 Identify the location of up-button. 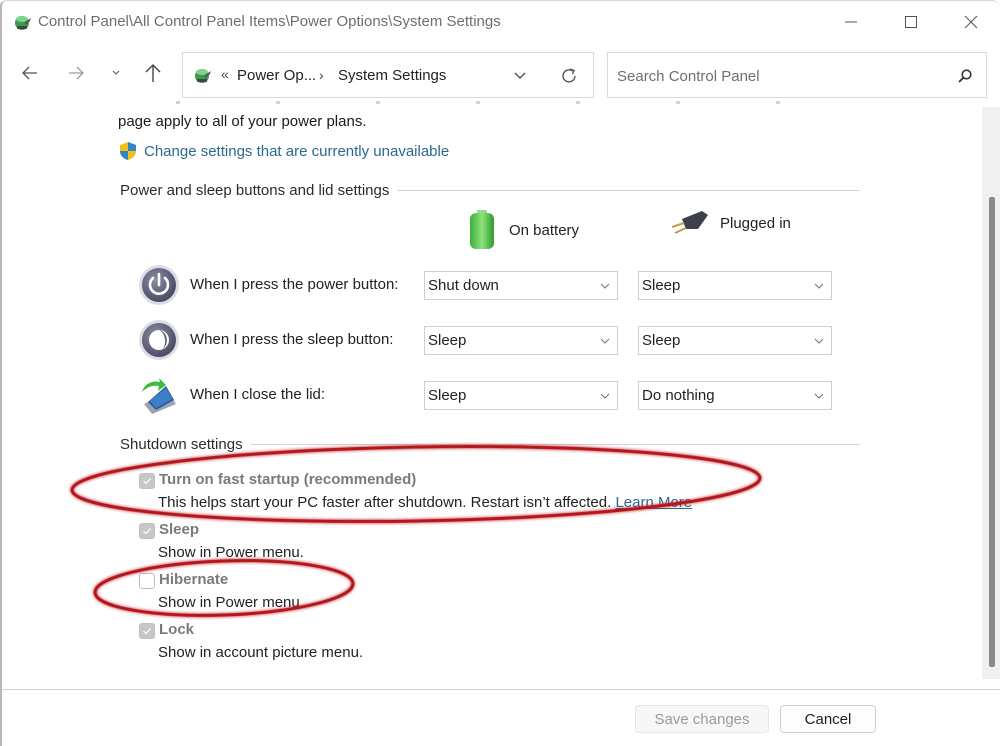
(153, 73).